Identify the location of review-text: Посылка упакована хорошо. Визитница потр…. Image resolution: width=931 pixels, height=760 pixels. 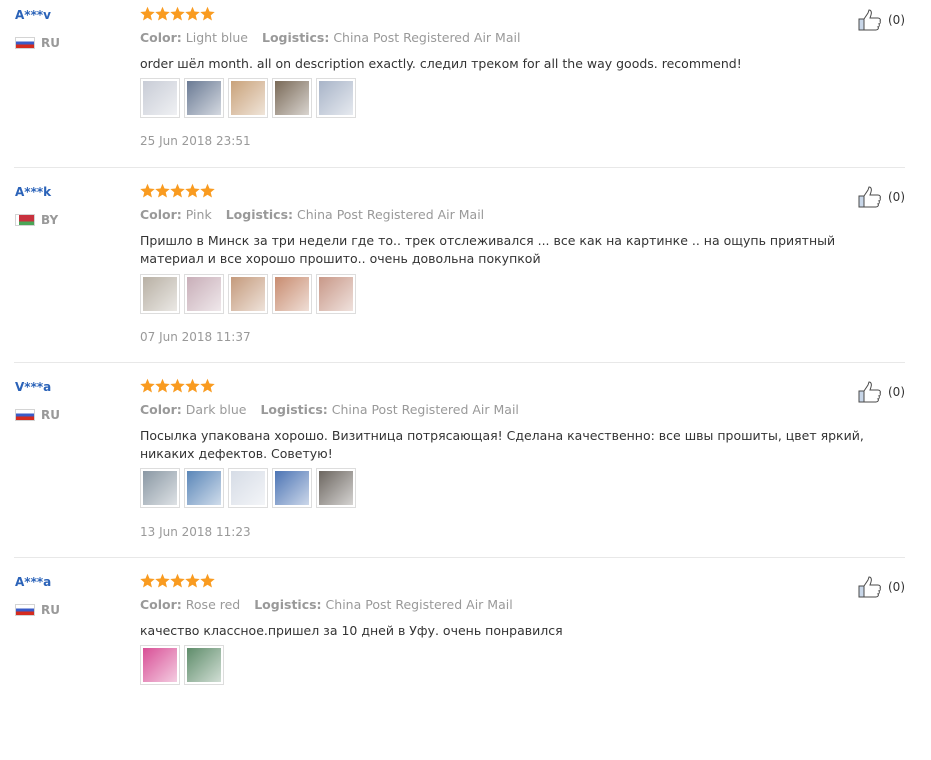
(502, 444).